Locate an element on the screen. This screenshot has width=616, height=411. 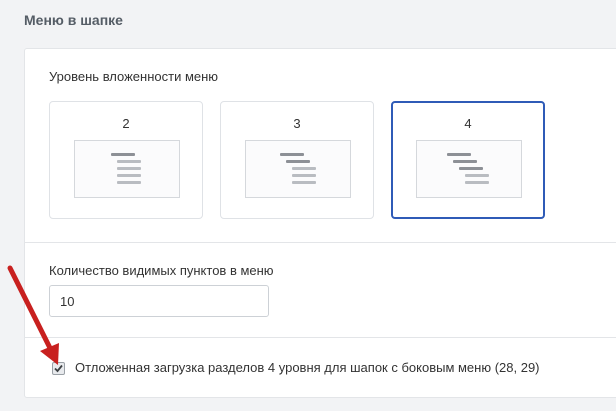
nesting-option-label: 3 is located at coordinates (297, 123).